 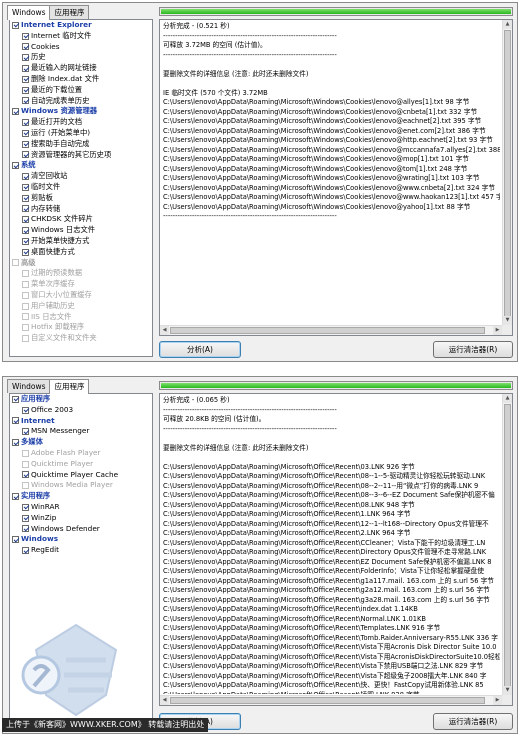 I want to click on tree-option: 运行 (开始菜单中), so click(x=81, y=133).